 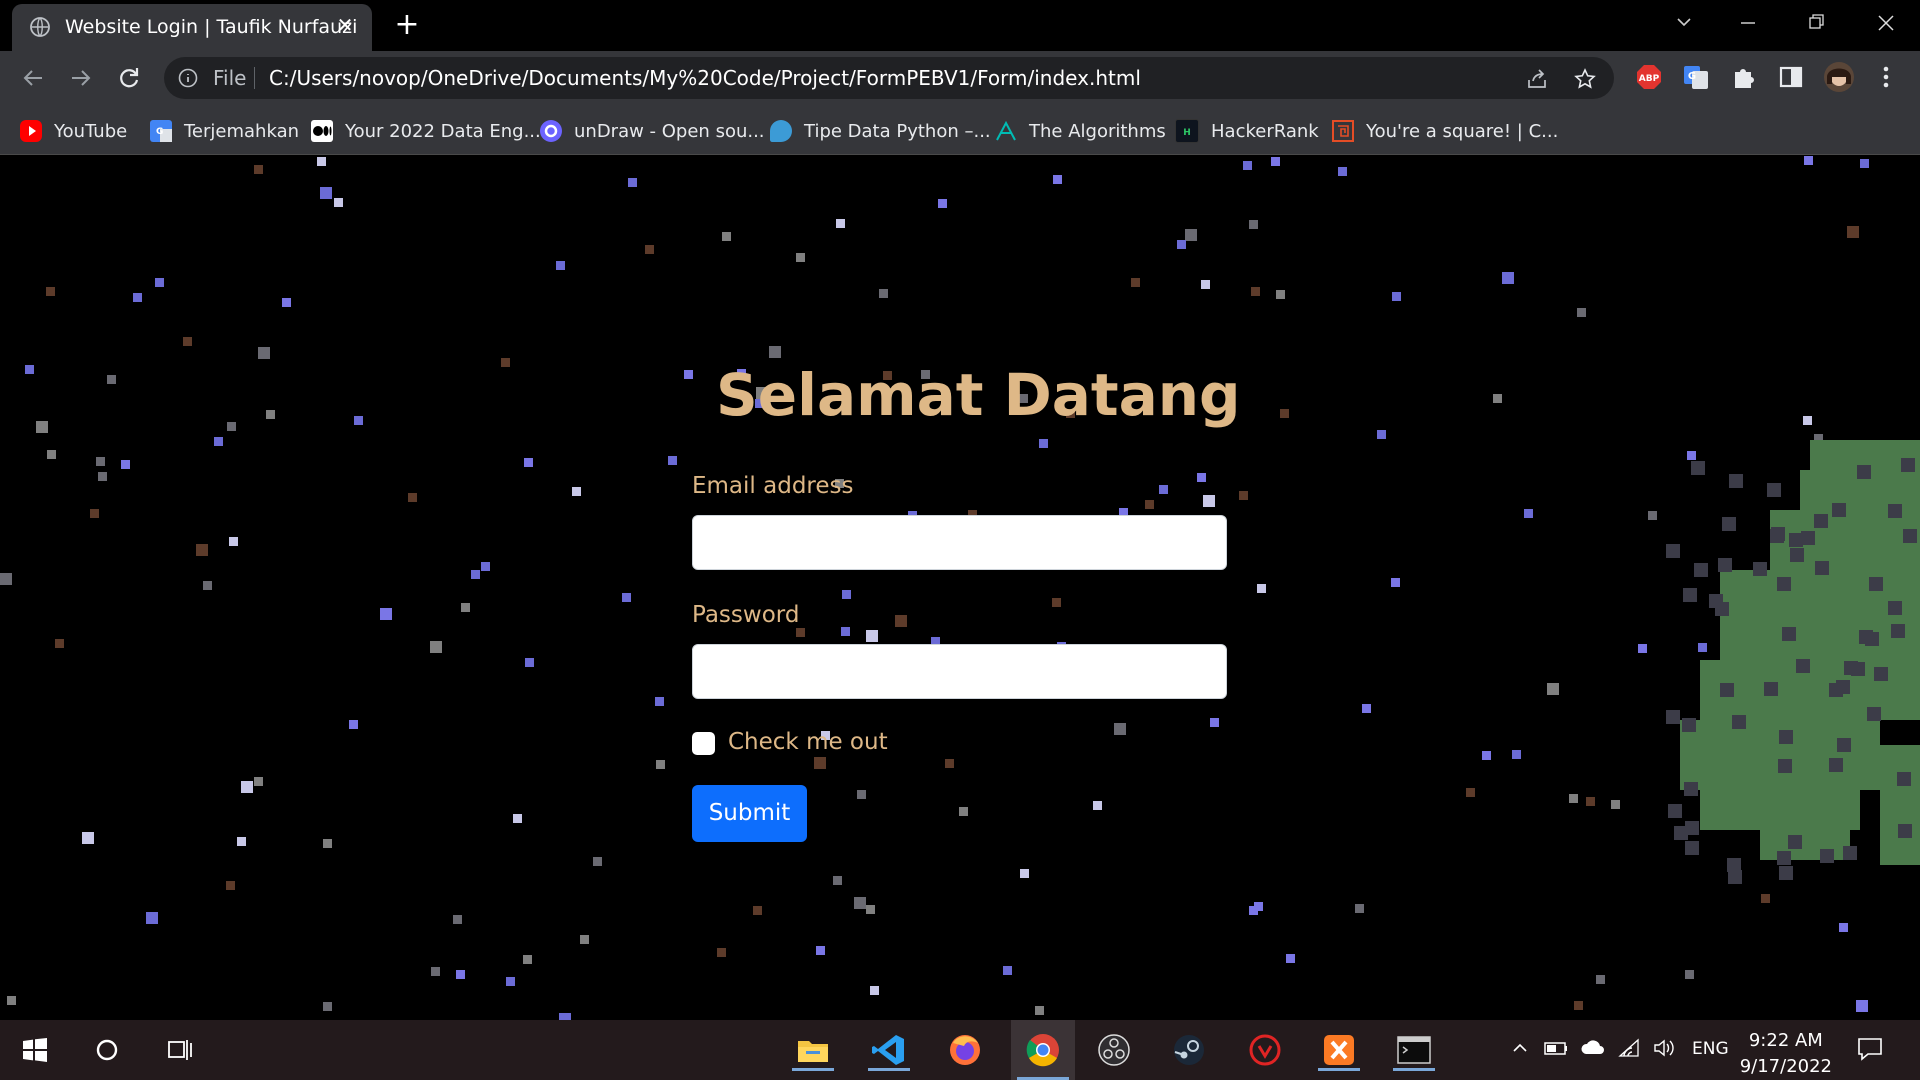 What do you see at coordinates (180, 1050) in the screenshot?
I see `task-view-icon` at bounding box center [180, 1050].